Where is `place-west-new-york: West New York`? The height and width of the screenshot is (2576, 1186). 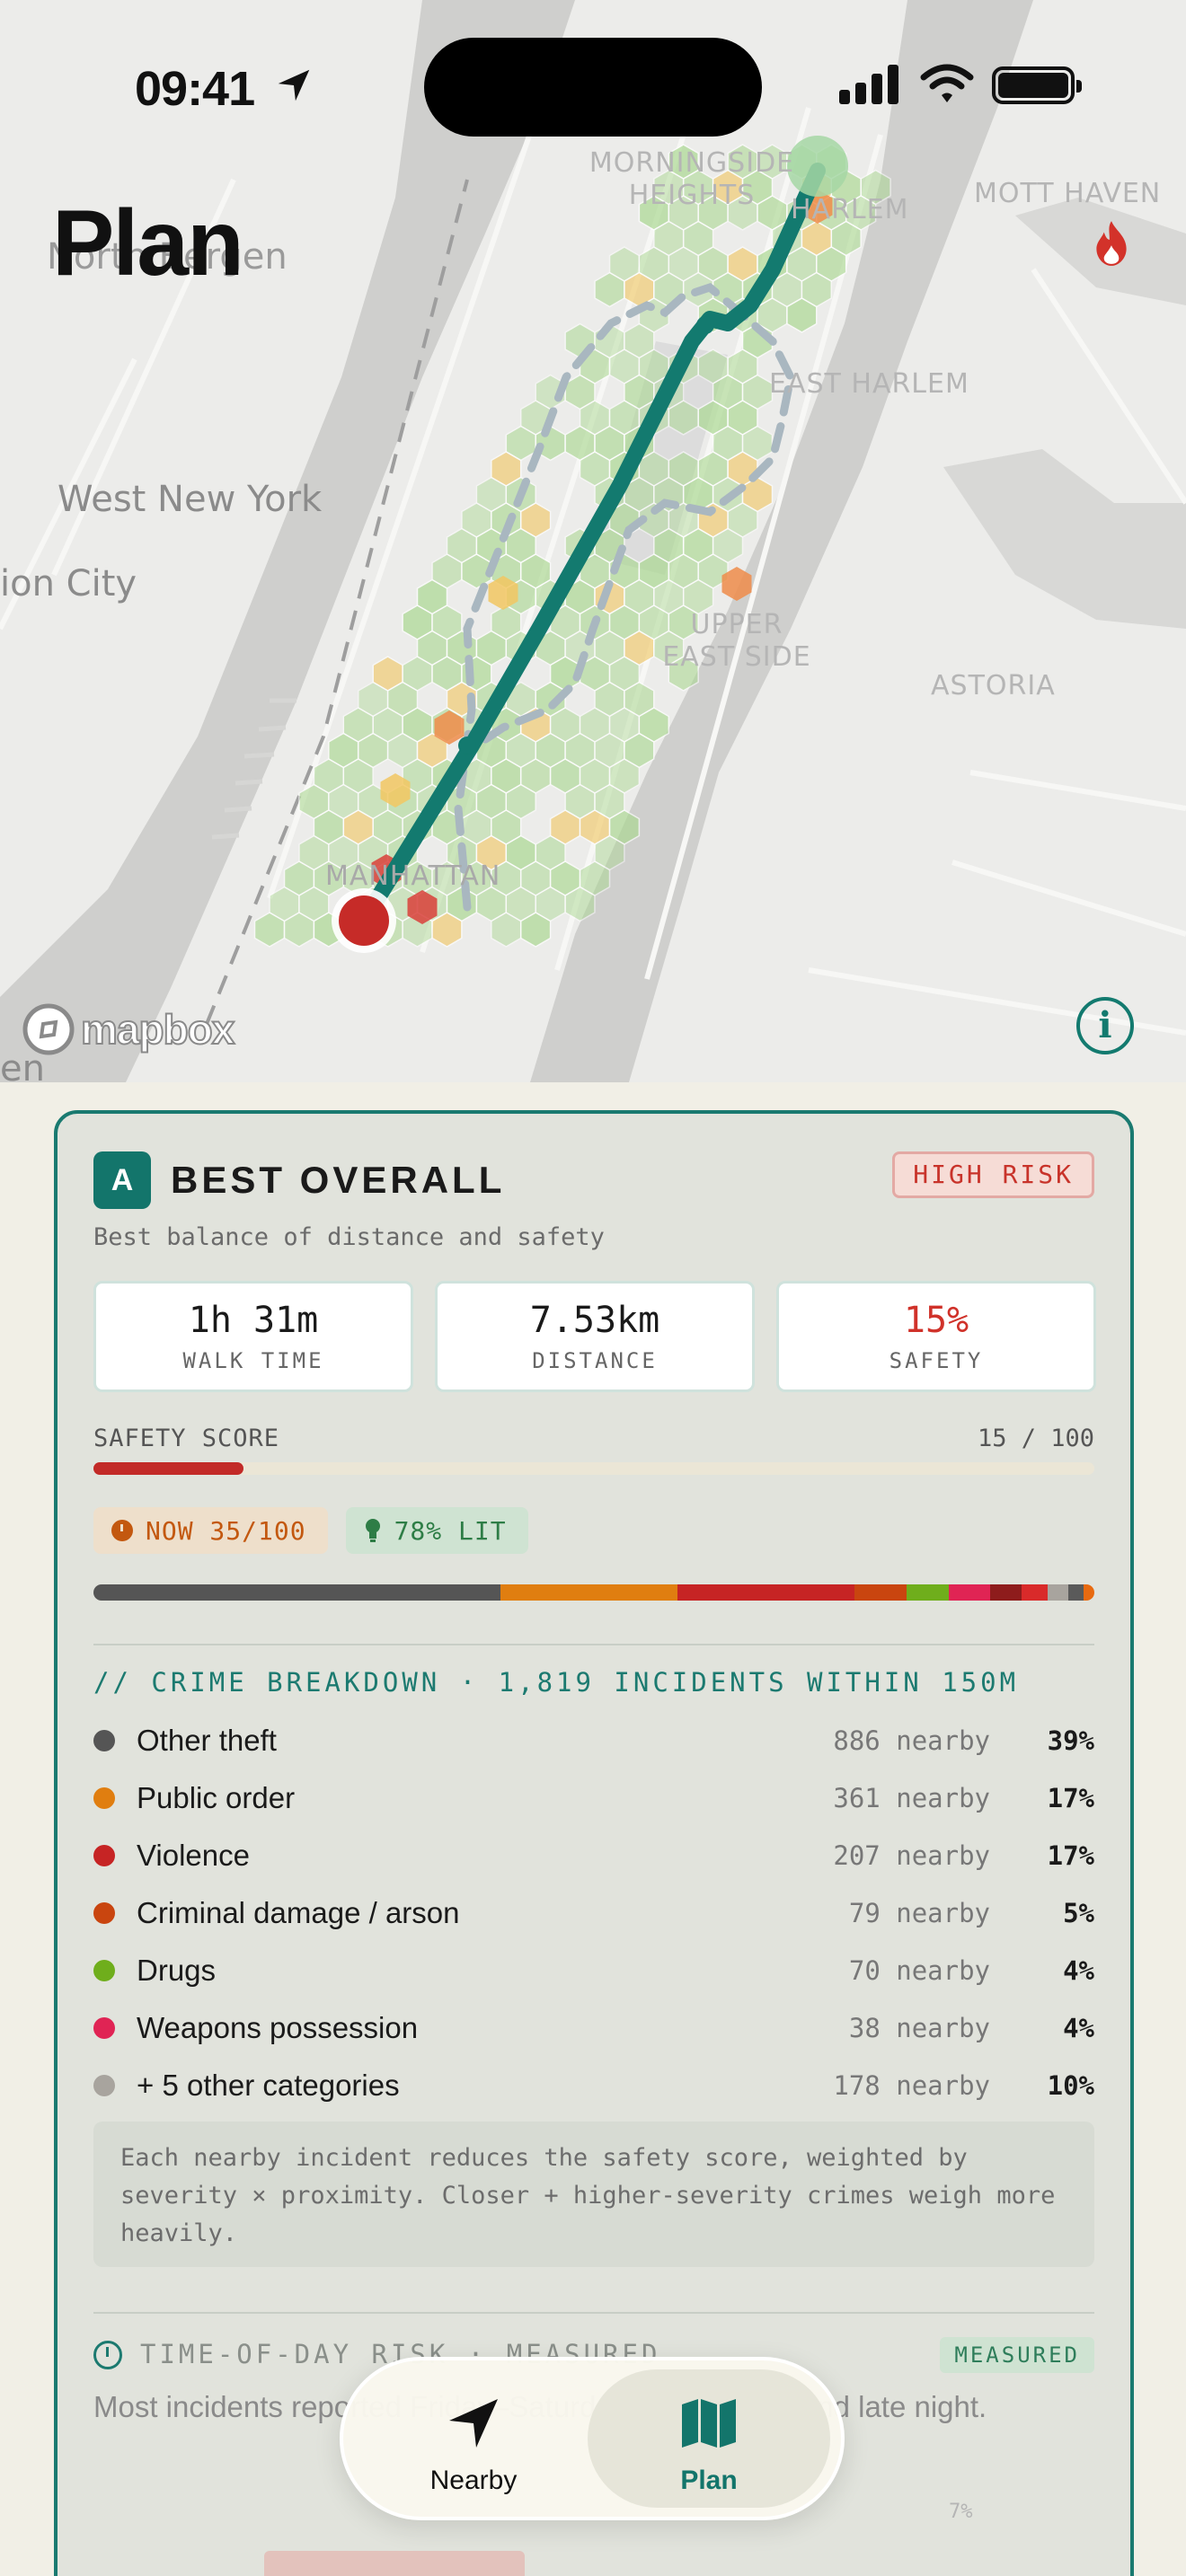 place-west-new-york: West New York is located at coordinates (190, 499).